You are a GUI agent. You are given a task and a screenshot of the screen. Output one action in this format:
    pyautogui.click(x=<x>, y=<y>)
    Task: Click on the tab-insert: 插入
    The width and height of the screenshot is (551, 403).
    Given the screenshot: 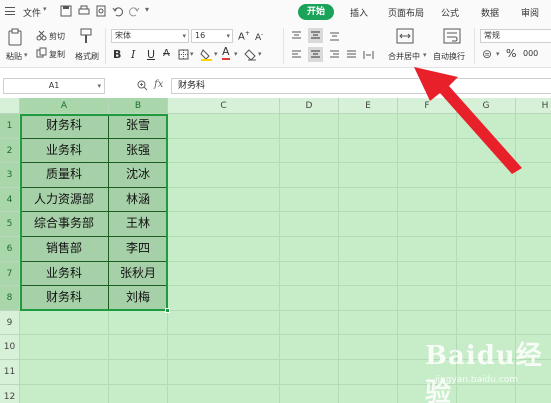 What is the action you would take?
    pyautogui.click(x=359, y=12)
    